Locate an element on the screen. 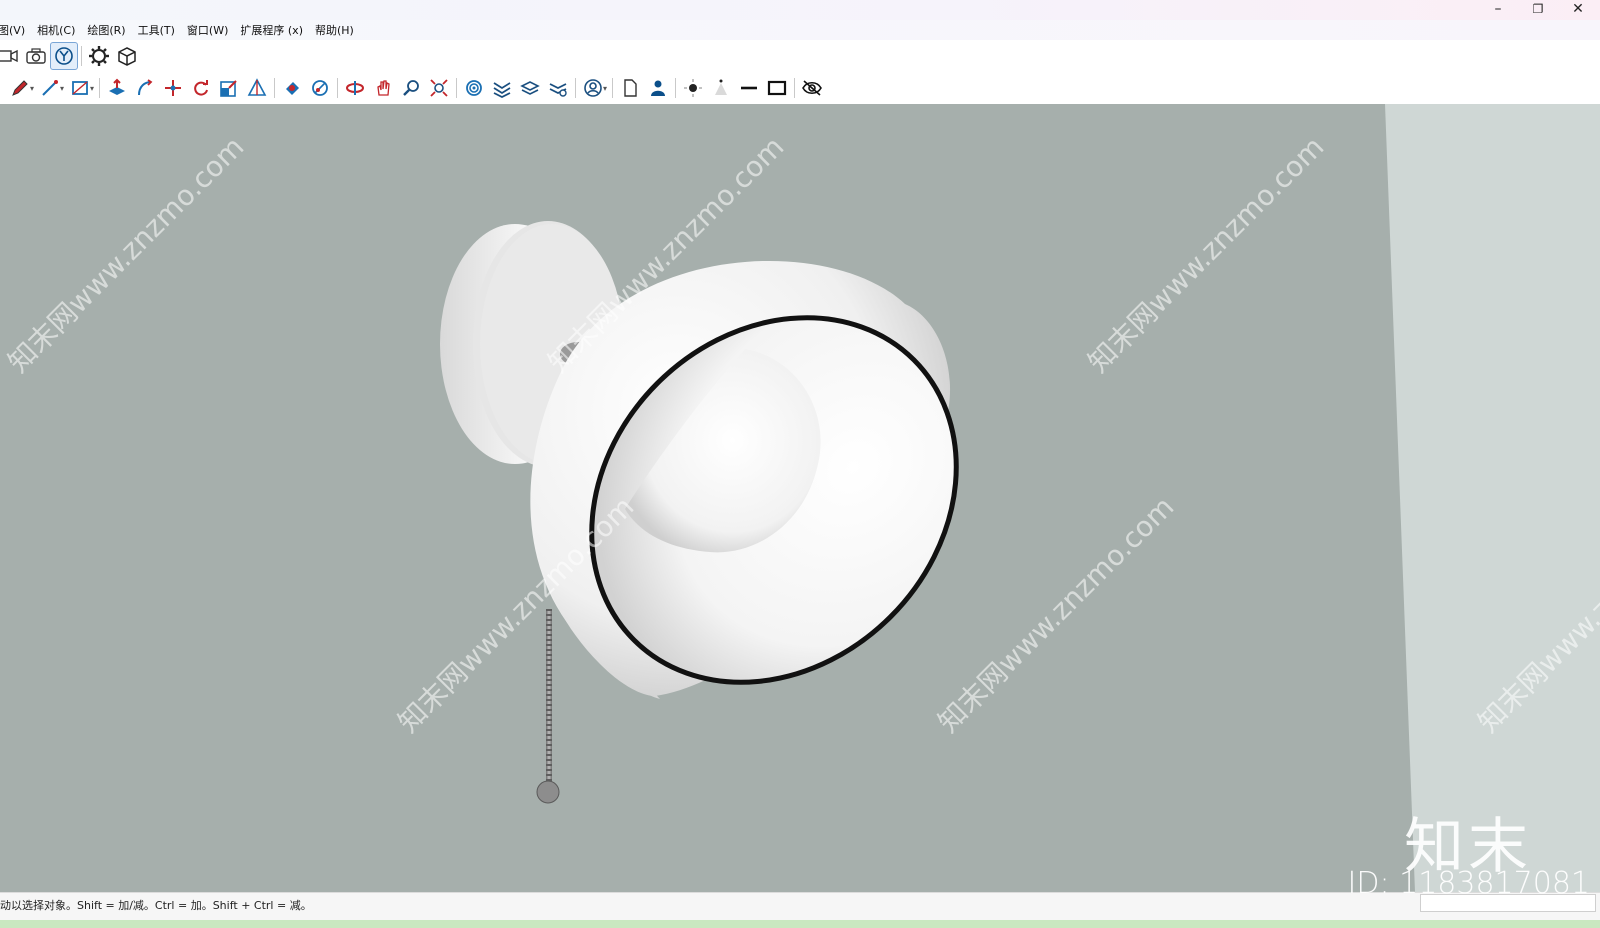  pan-icon is located at coordinates (383, 88).